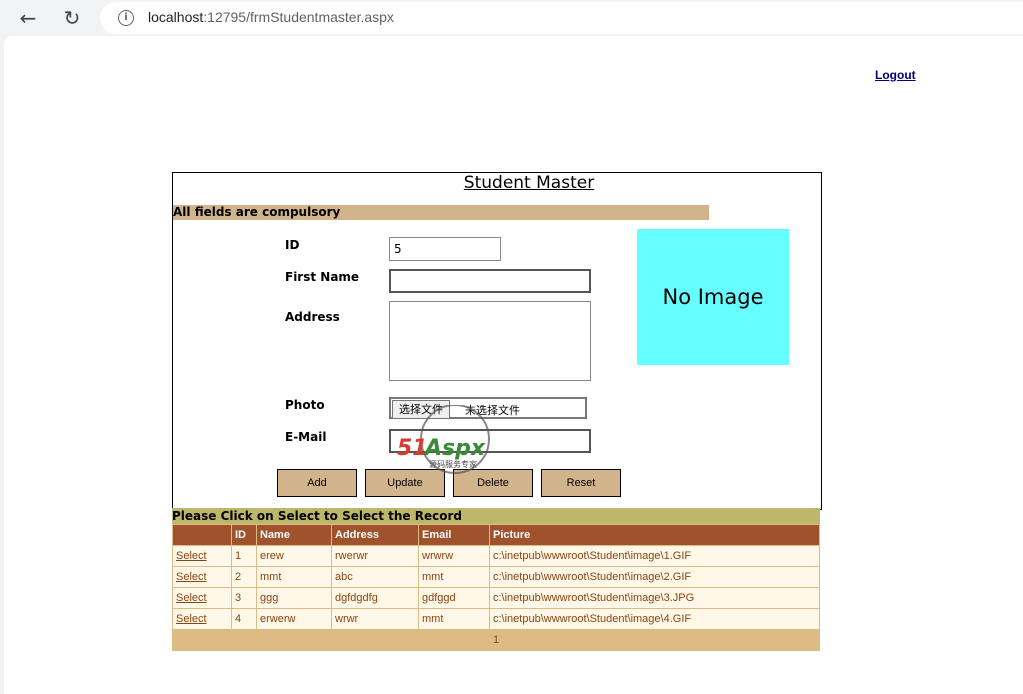 The height and width of the screenshot is (694, 1023). Describe the element at coordinates (454, 598) in the screenshot. I see `cell-email: gdfggd` at that location.